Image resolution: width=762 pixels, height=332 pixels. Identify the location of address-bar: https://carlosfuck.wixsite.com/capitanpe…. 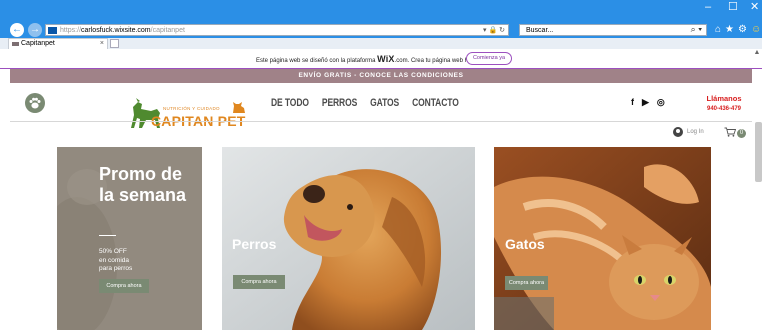
(277, 30).